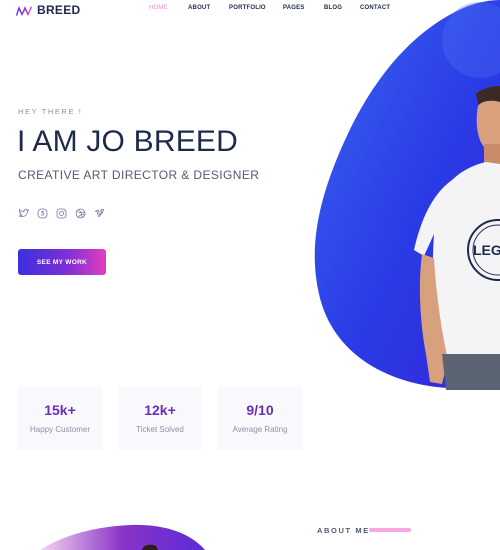  I want to click on dribbble-icon, so click(80, 213).